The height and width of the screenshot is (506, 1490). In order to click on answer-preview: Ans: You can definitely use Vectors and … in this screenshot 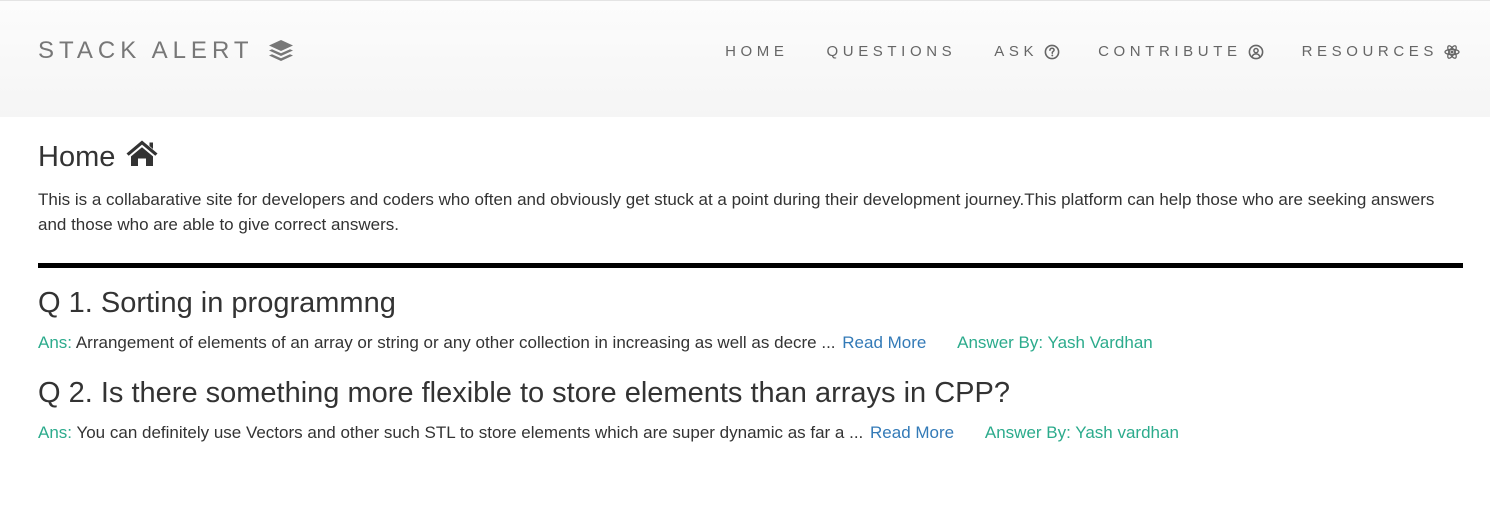, I will do `click(750, 433)`.